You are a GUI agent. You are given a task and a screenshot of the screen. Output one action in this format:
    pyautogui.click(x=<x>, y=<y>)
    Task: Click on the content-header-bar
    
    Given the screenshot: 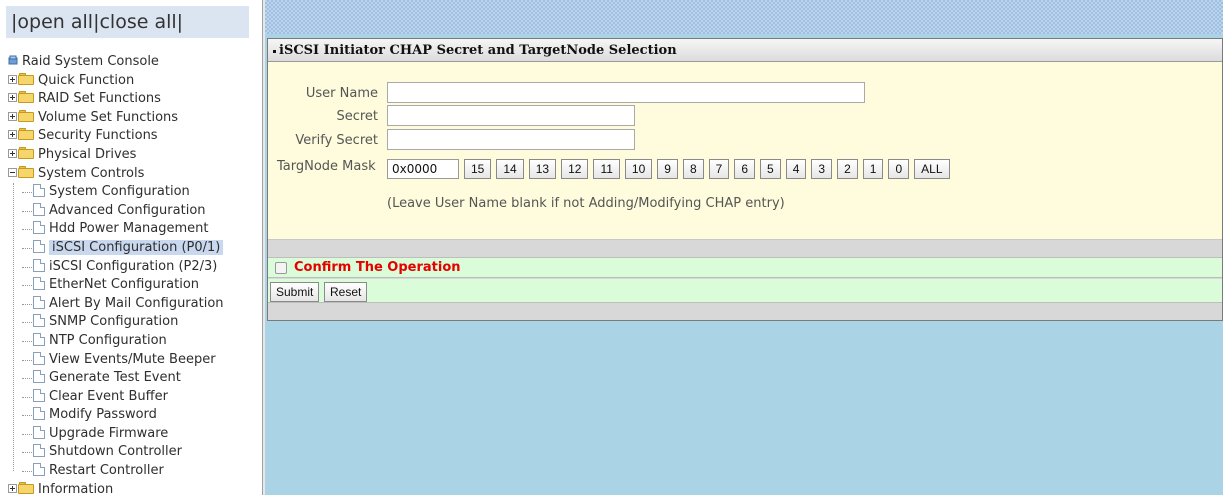 What is the action you would take?
    pyautogui.click(x=744, y=17)
    